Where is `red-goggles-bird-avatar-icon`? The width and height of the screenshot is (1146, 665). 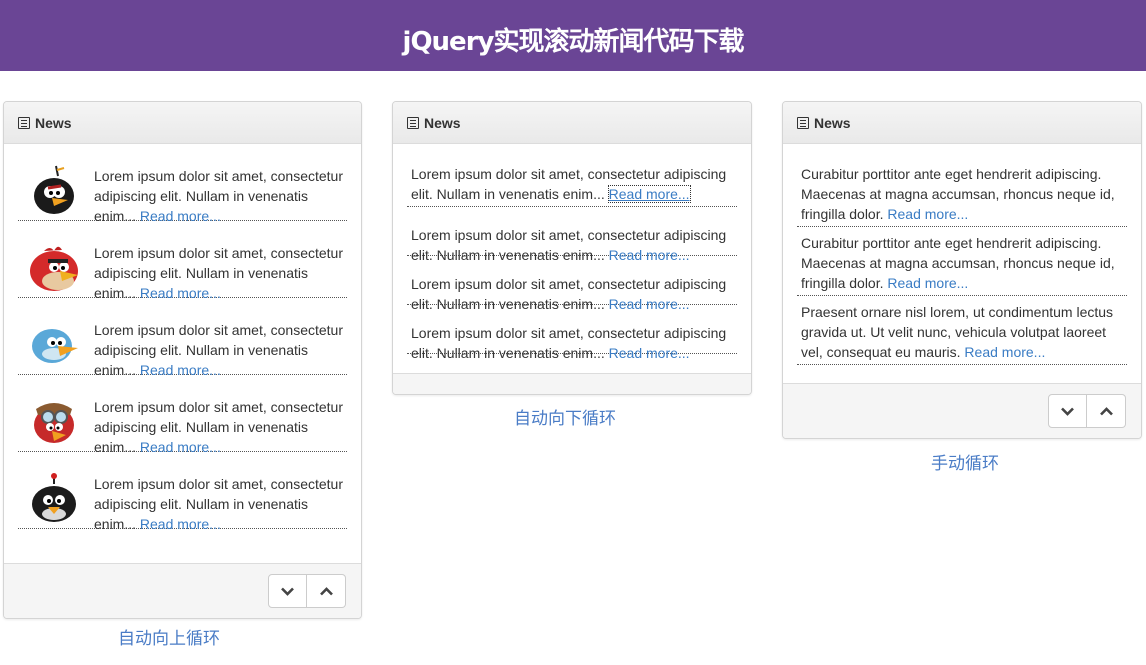
red-goggles-bird-avatar-icon is located at coordinates (54, 423).